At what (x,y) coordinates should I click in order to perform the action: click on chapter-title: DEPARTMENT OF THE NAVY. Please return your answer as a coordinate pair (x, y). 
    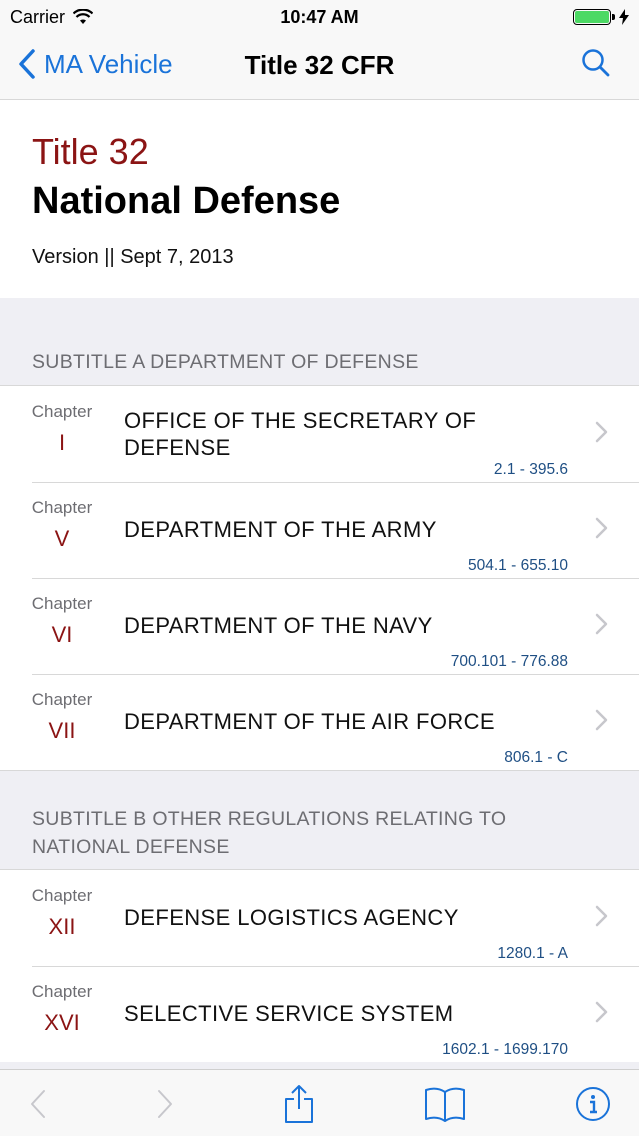
    Looking at the image, I should click on (278, 625).